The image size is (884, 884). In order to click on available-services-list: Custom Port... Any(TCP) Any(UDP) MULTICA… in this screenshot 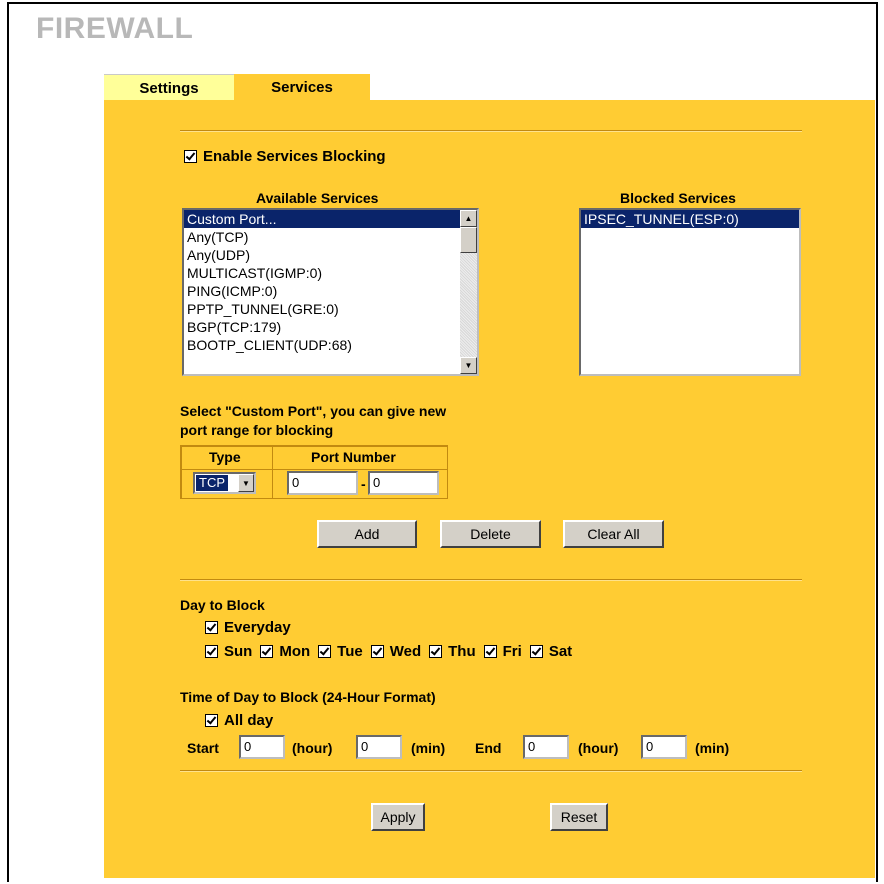, I will do `click(330, 292)`.